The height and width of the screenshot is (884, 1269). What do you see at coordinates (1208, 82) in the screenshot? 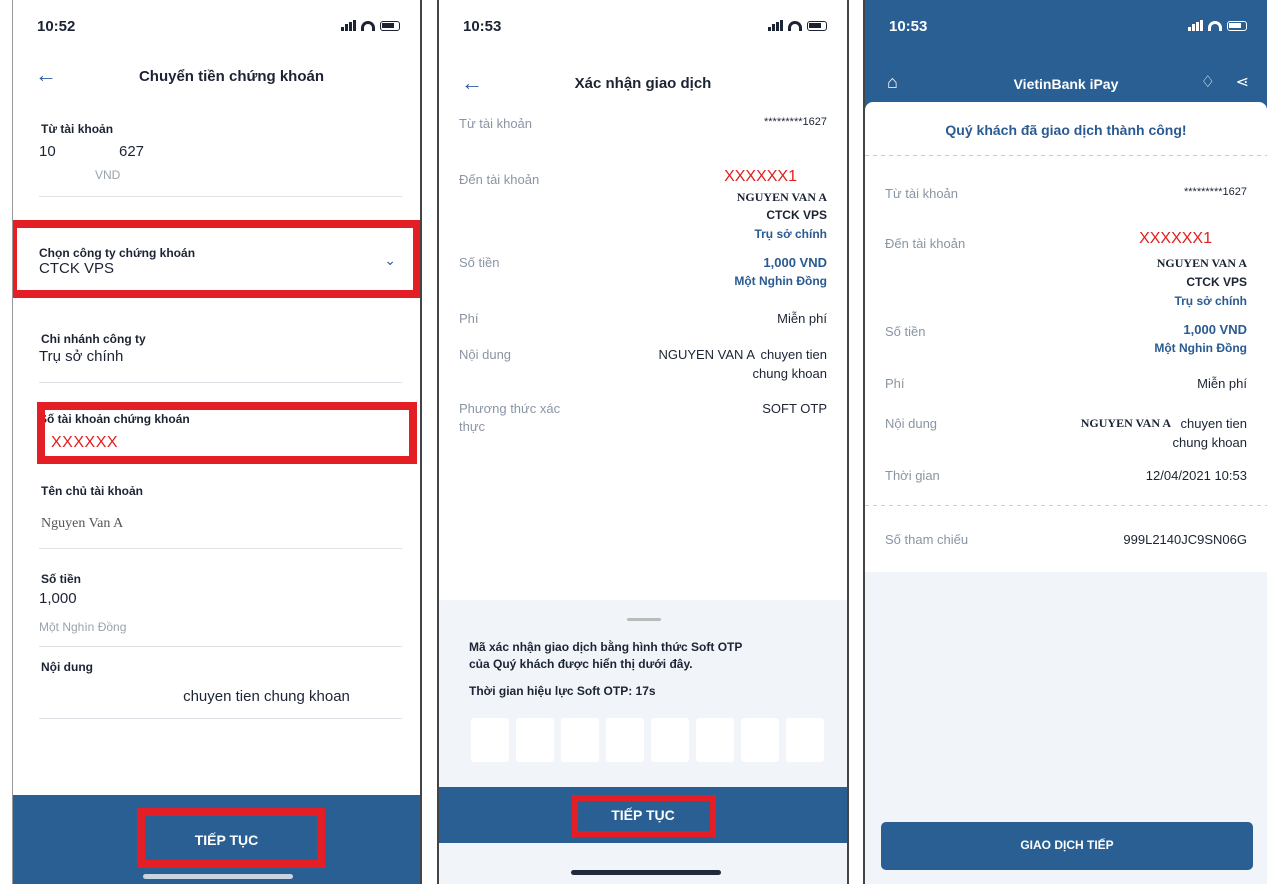
I see `notification-icon: ♢` at bounding box center [1208, 82].